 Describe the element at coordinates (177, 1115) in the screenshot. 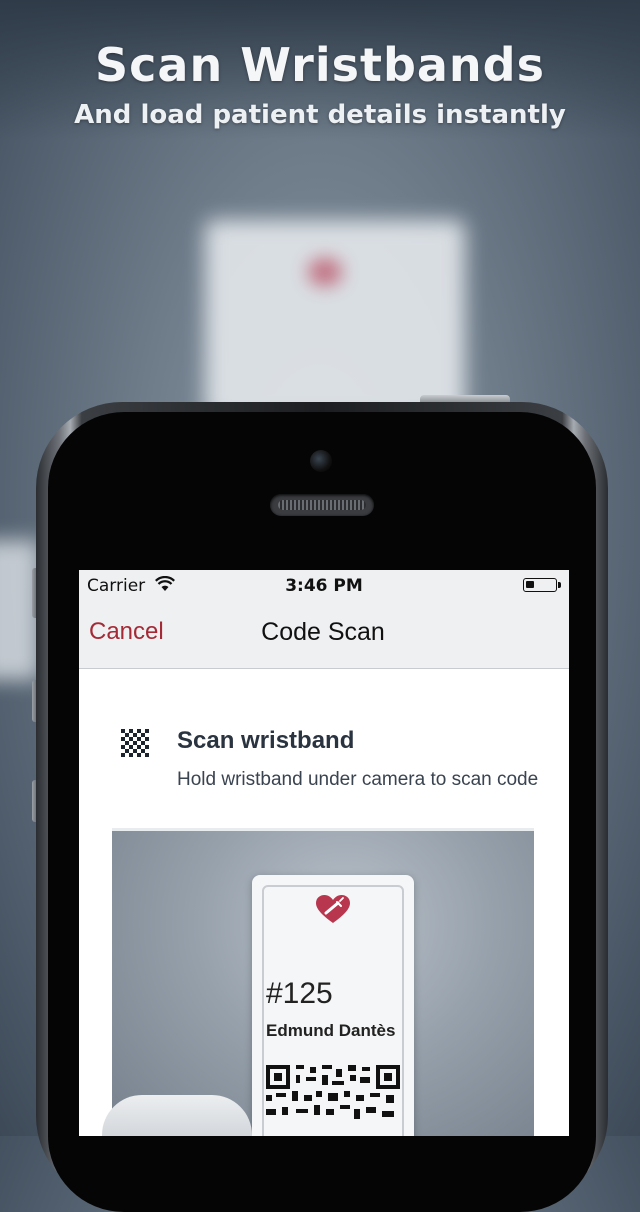

I see `wristband-roll` at that location.